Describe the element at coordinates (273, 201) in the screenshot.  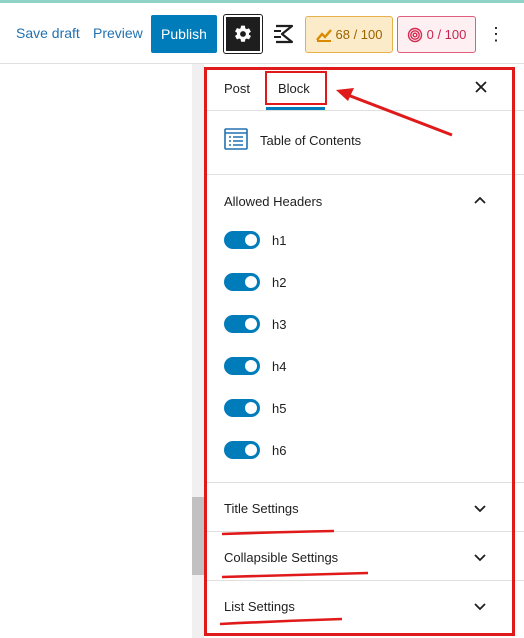
I see `allowed-headers-title: Allowed Headers` at that location.